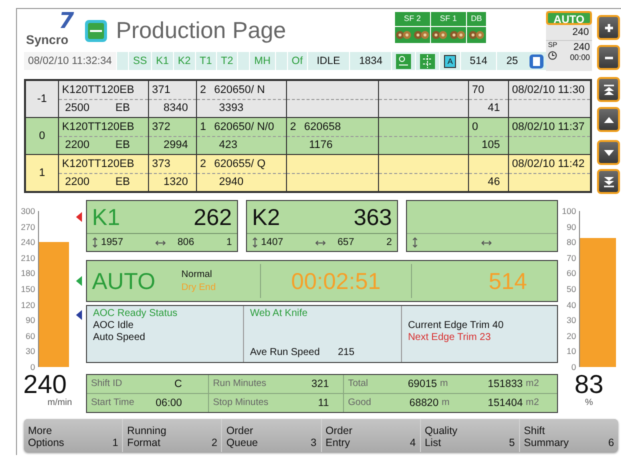  I want to click on card-width: 806, so click(185, 242).